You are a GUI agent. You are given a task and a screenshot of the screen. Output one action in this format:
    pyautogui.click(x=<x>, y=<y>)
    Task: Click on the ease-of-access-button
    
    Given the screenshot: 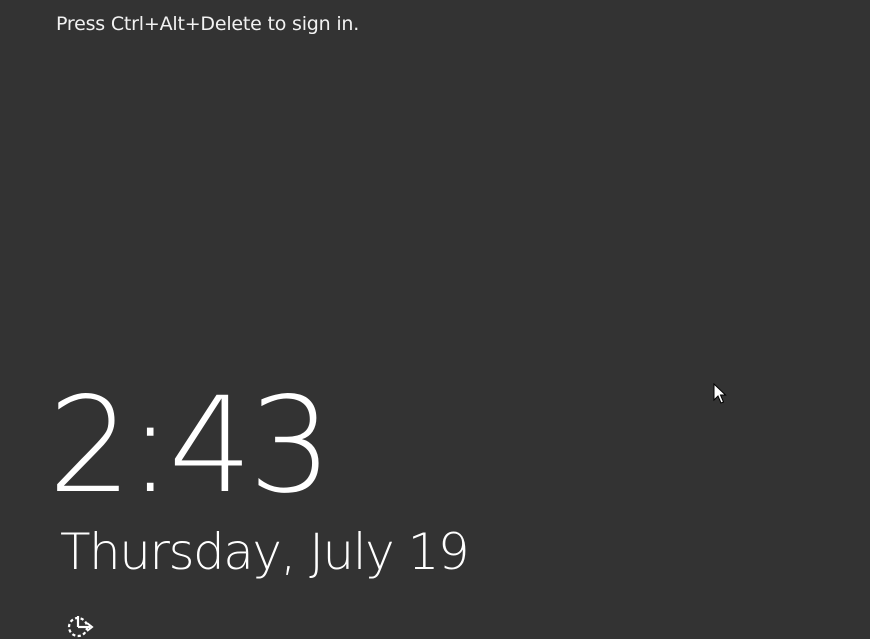 What is the action you would take?
    pyautogui.click(x=80, y=627)
    